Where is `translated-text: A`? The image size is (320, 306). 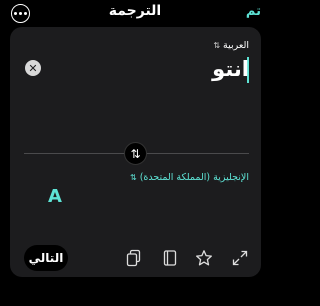
translated-text: A is located at coordinates (55, 196).